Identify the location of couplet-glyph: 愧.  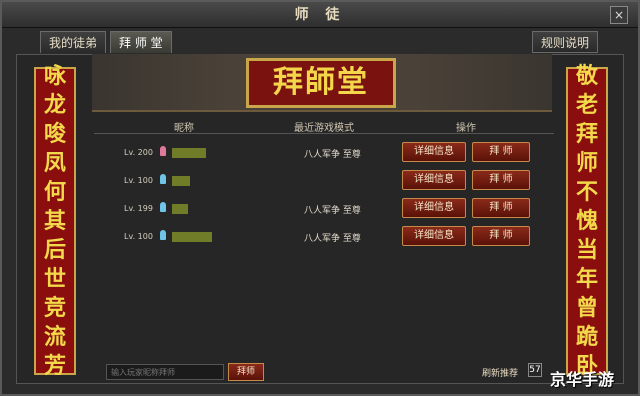
(586, 220).